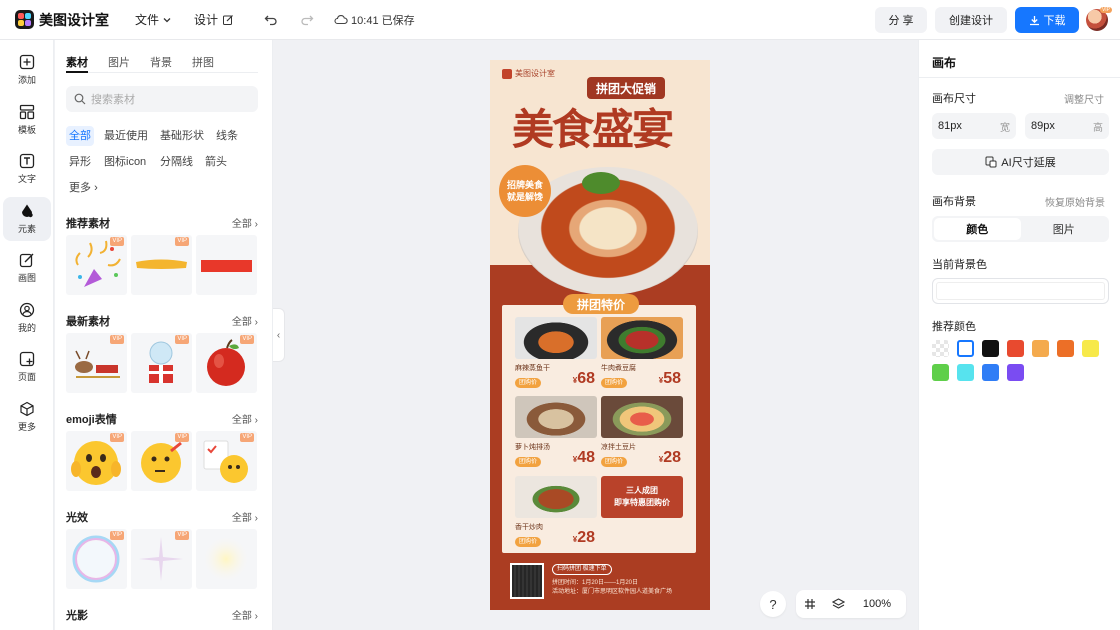 The width and height of the screenshot is (1120, 630). I want to click on rail-item-page: 页面, so click(27, 367).